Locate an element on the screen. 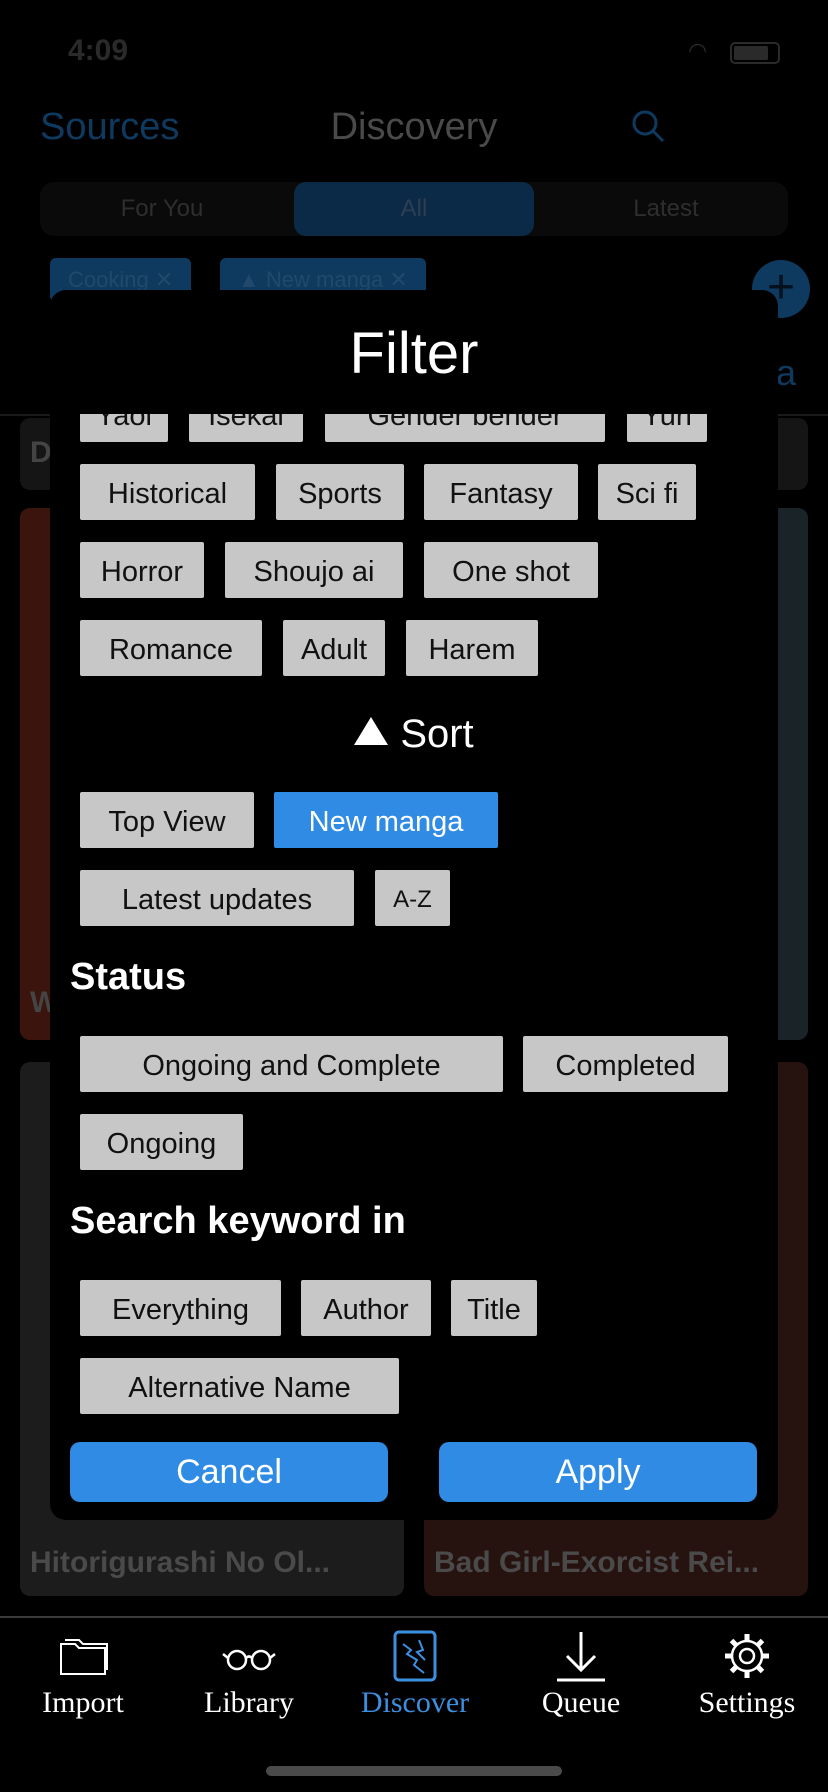  keyword-heading: Search keyword in is located at coordinates (238, 1221).